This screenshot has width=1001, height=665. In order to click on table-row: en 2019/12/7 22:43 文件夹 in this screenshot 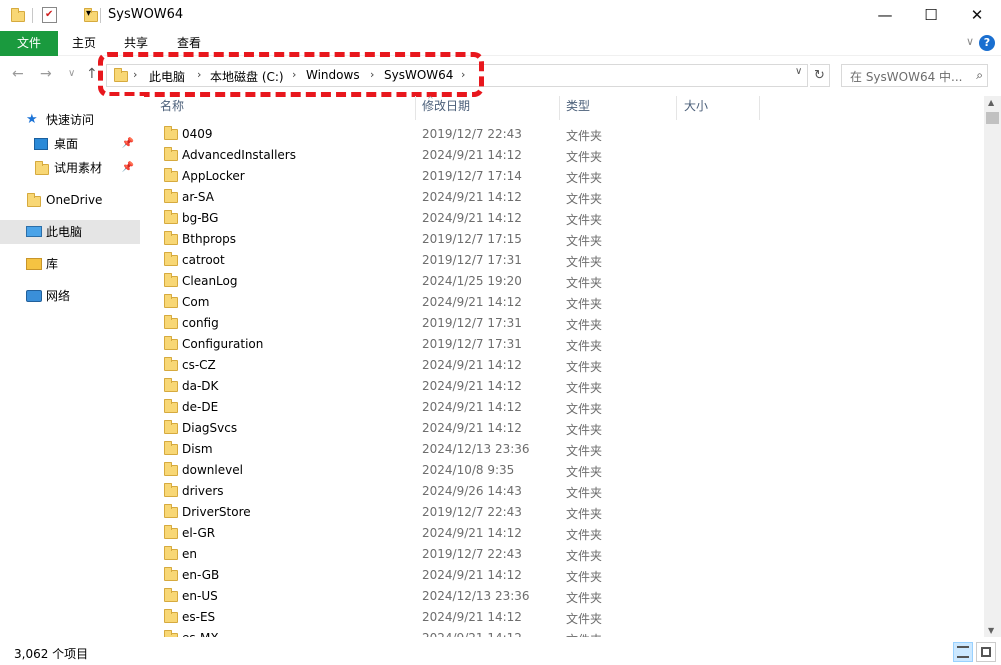, I will do `click(566, 554)`.